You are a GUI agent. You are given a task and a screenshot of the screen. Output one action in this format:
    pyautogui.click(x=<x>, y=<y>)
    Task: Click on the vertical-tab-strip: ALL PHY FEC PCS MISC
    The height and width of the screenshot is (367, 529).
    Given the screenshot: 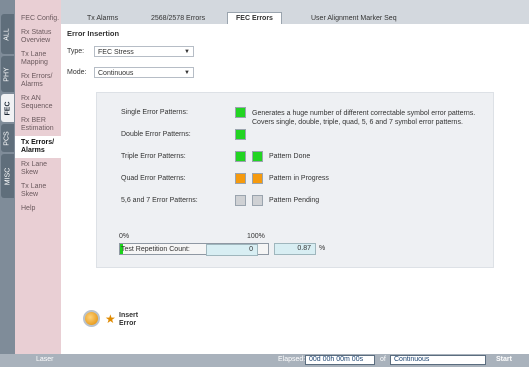 What is the action you would take?
    pyautogui.click(x=7, y=177)
    